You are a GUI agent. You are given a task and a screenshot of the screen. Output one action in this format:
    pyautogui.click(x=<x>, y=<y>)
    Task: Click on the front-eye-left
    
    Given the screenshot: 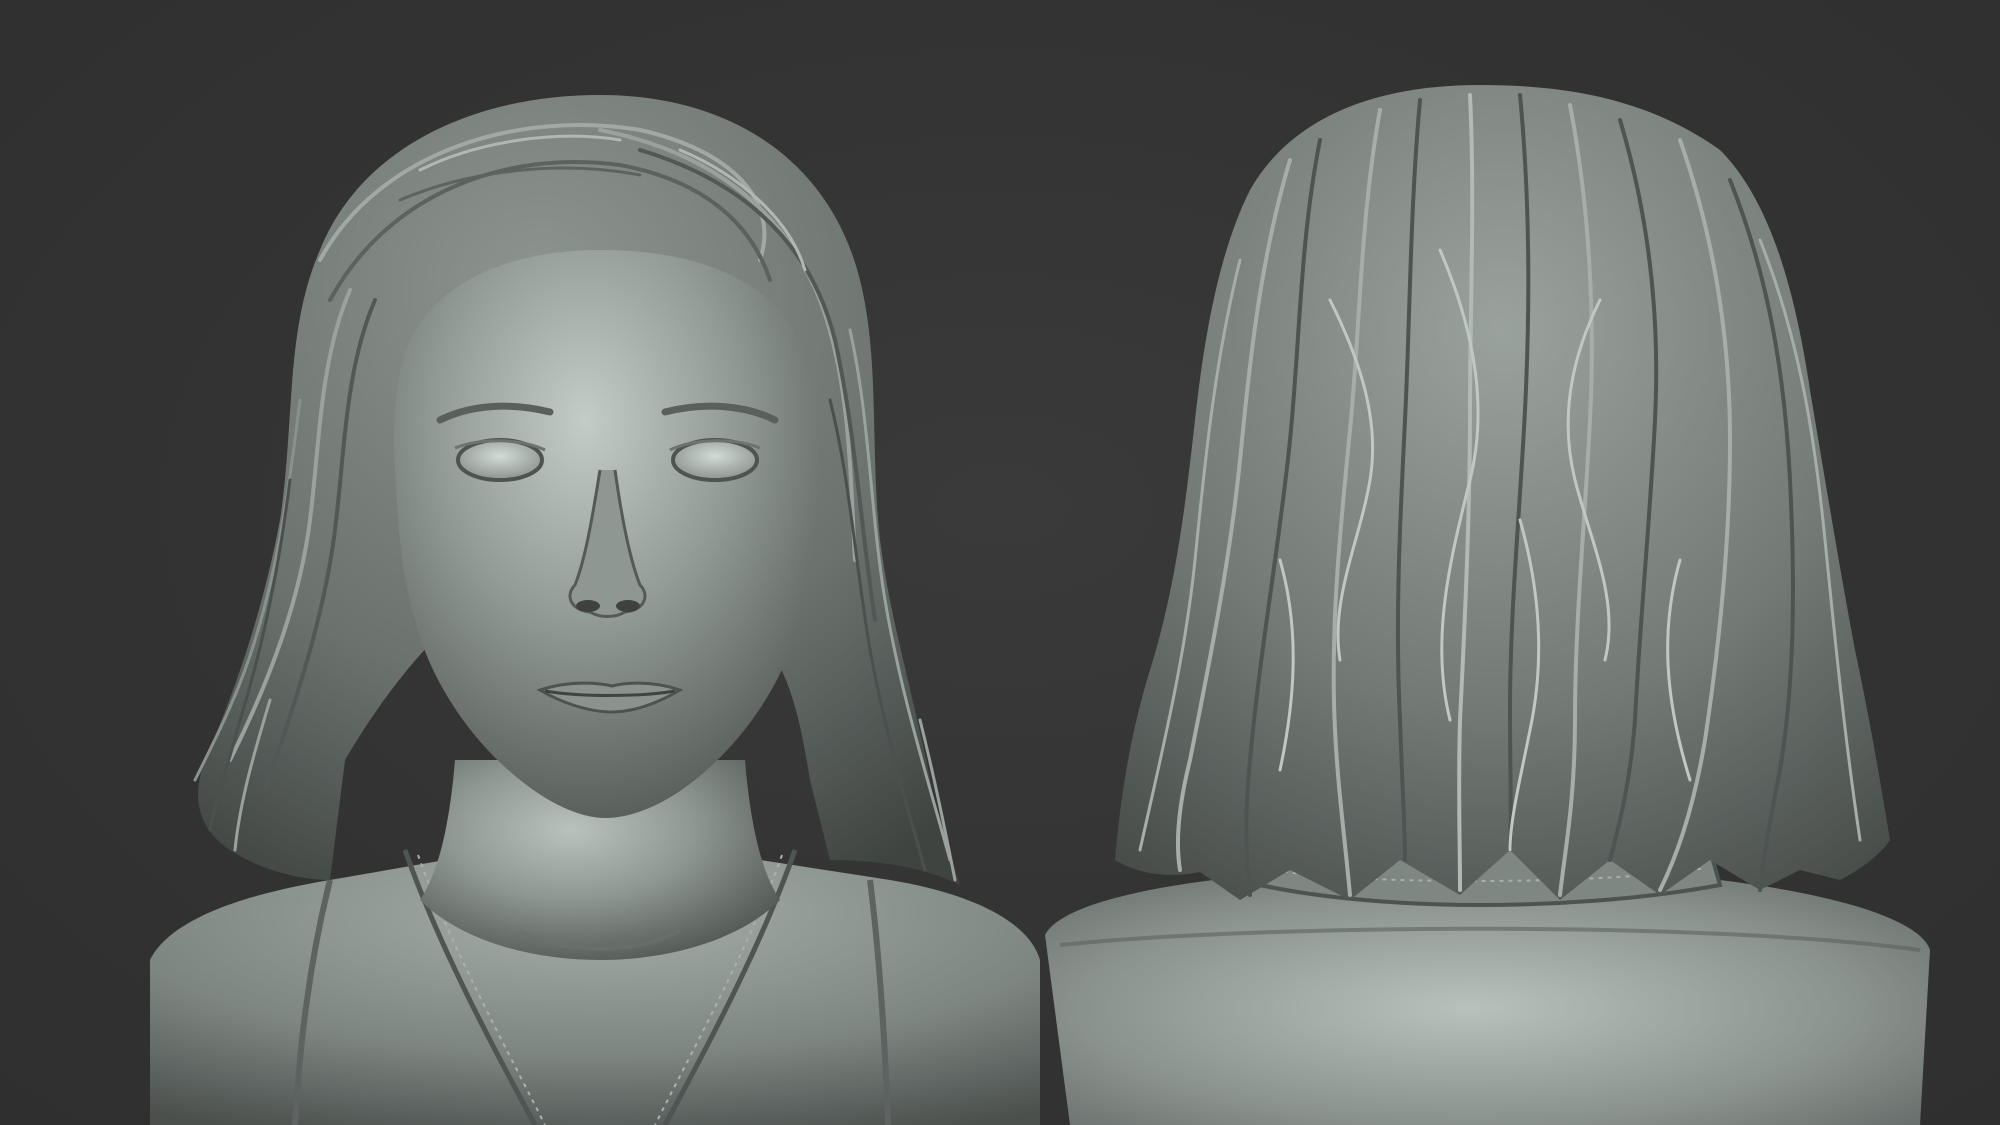 What is the action you would take?
    pyautogui.click(x=500, y=460)
    